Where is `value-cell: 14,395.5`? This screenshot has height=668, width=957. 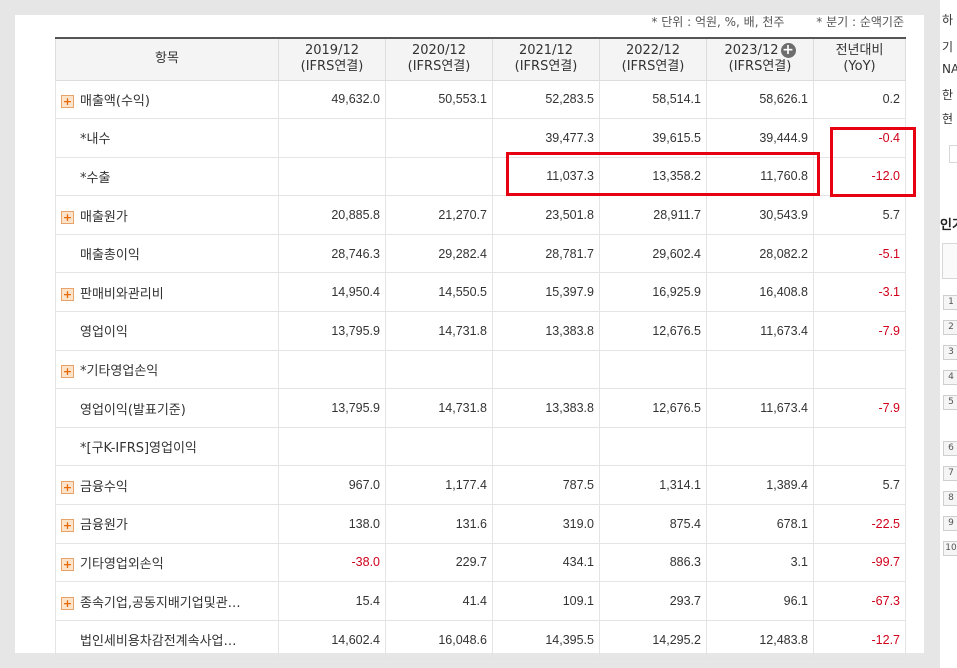
value-cell: 14,395.5 is located at coordinates (546, 639).